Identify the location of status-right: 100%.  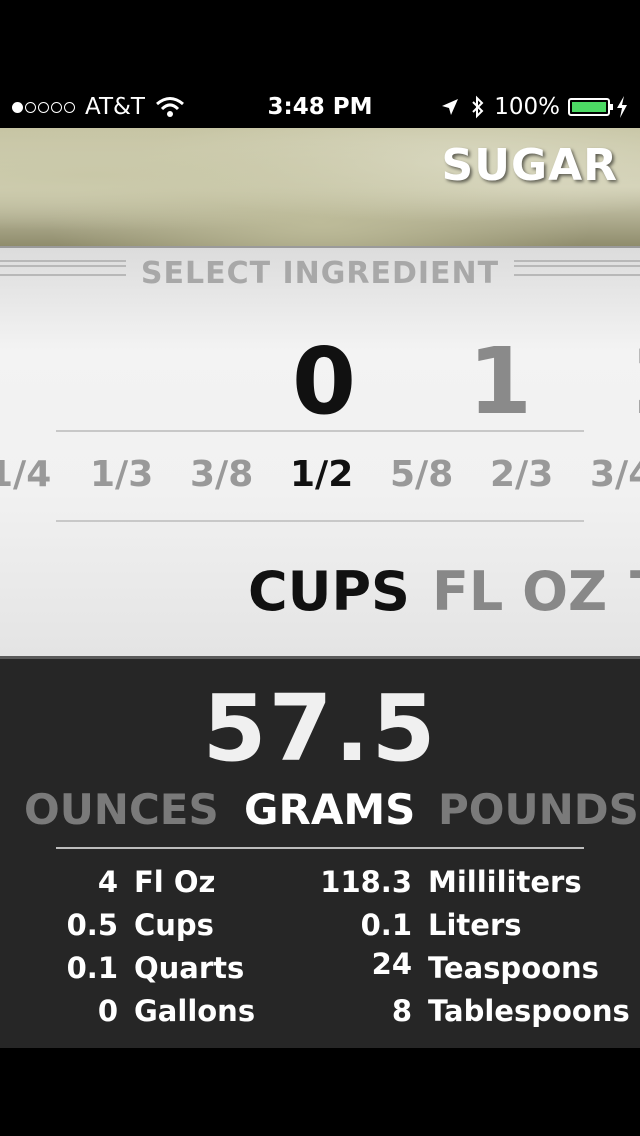
(534, 107).